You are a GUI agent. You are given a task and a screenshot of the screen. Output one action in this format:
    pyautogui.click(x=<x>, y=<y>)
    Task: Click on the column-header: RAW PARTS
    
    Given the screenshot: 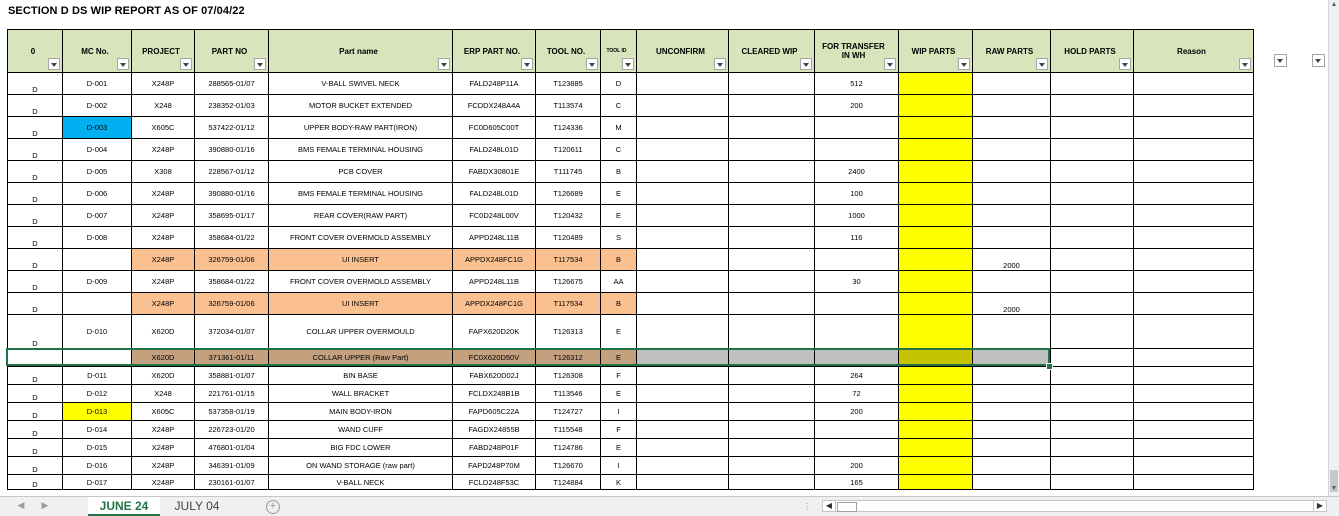 What is the action you would take?
    pyautogui.click(x=1011, y=51)
    